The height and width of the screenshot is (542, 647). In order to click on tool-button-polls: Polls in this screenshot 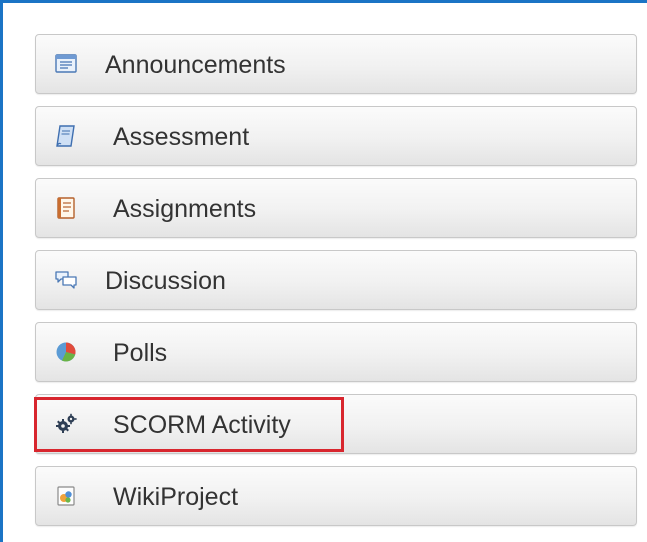, I will do `click(336, 352)`.